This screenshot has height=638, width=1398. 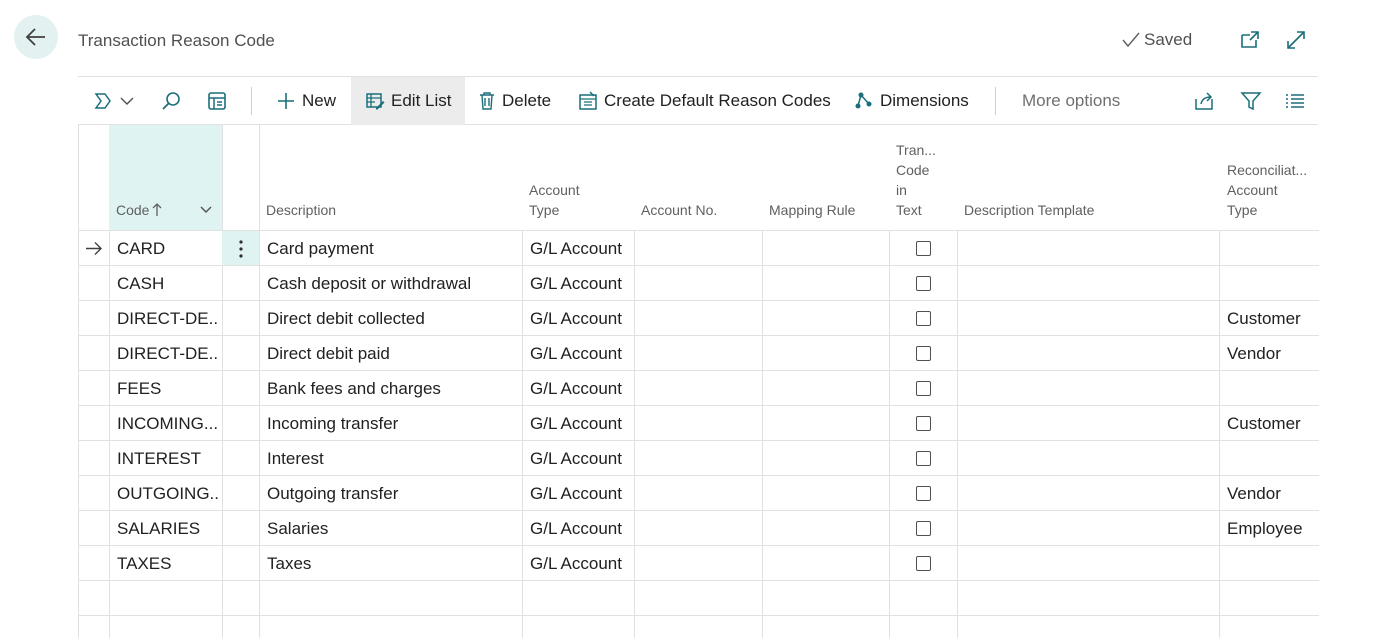 I want to click on table-row: INTEREST Interest G/L Account, so click(x=699, y=458).